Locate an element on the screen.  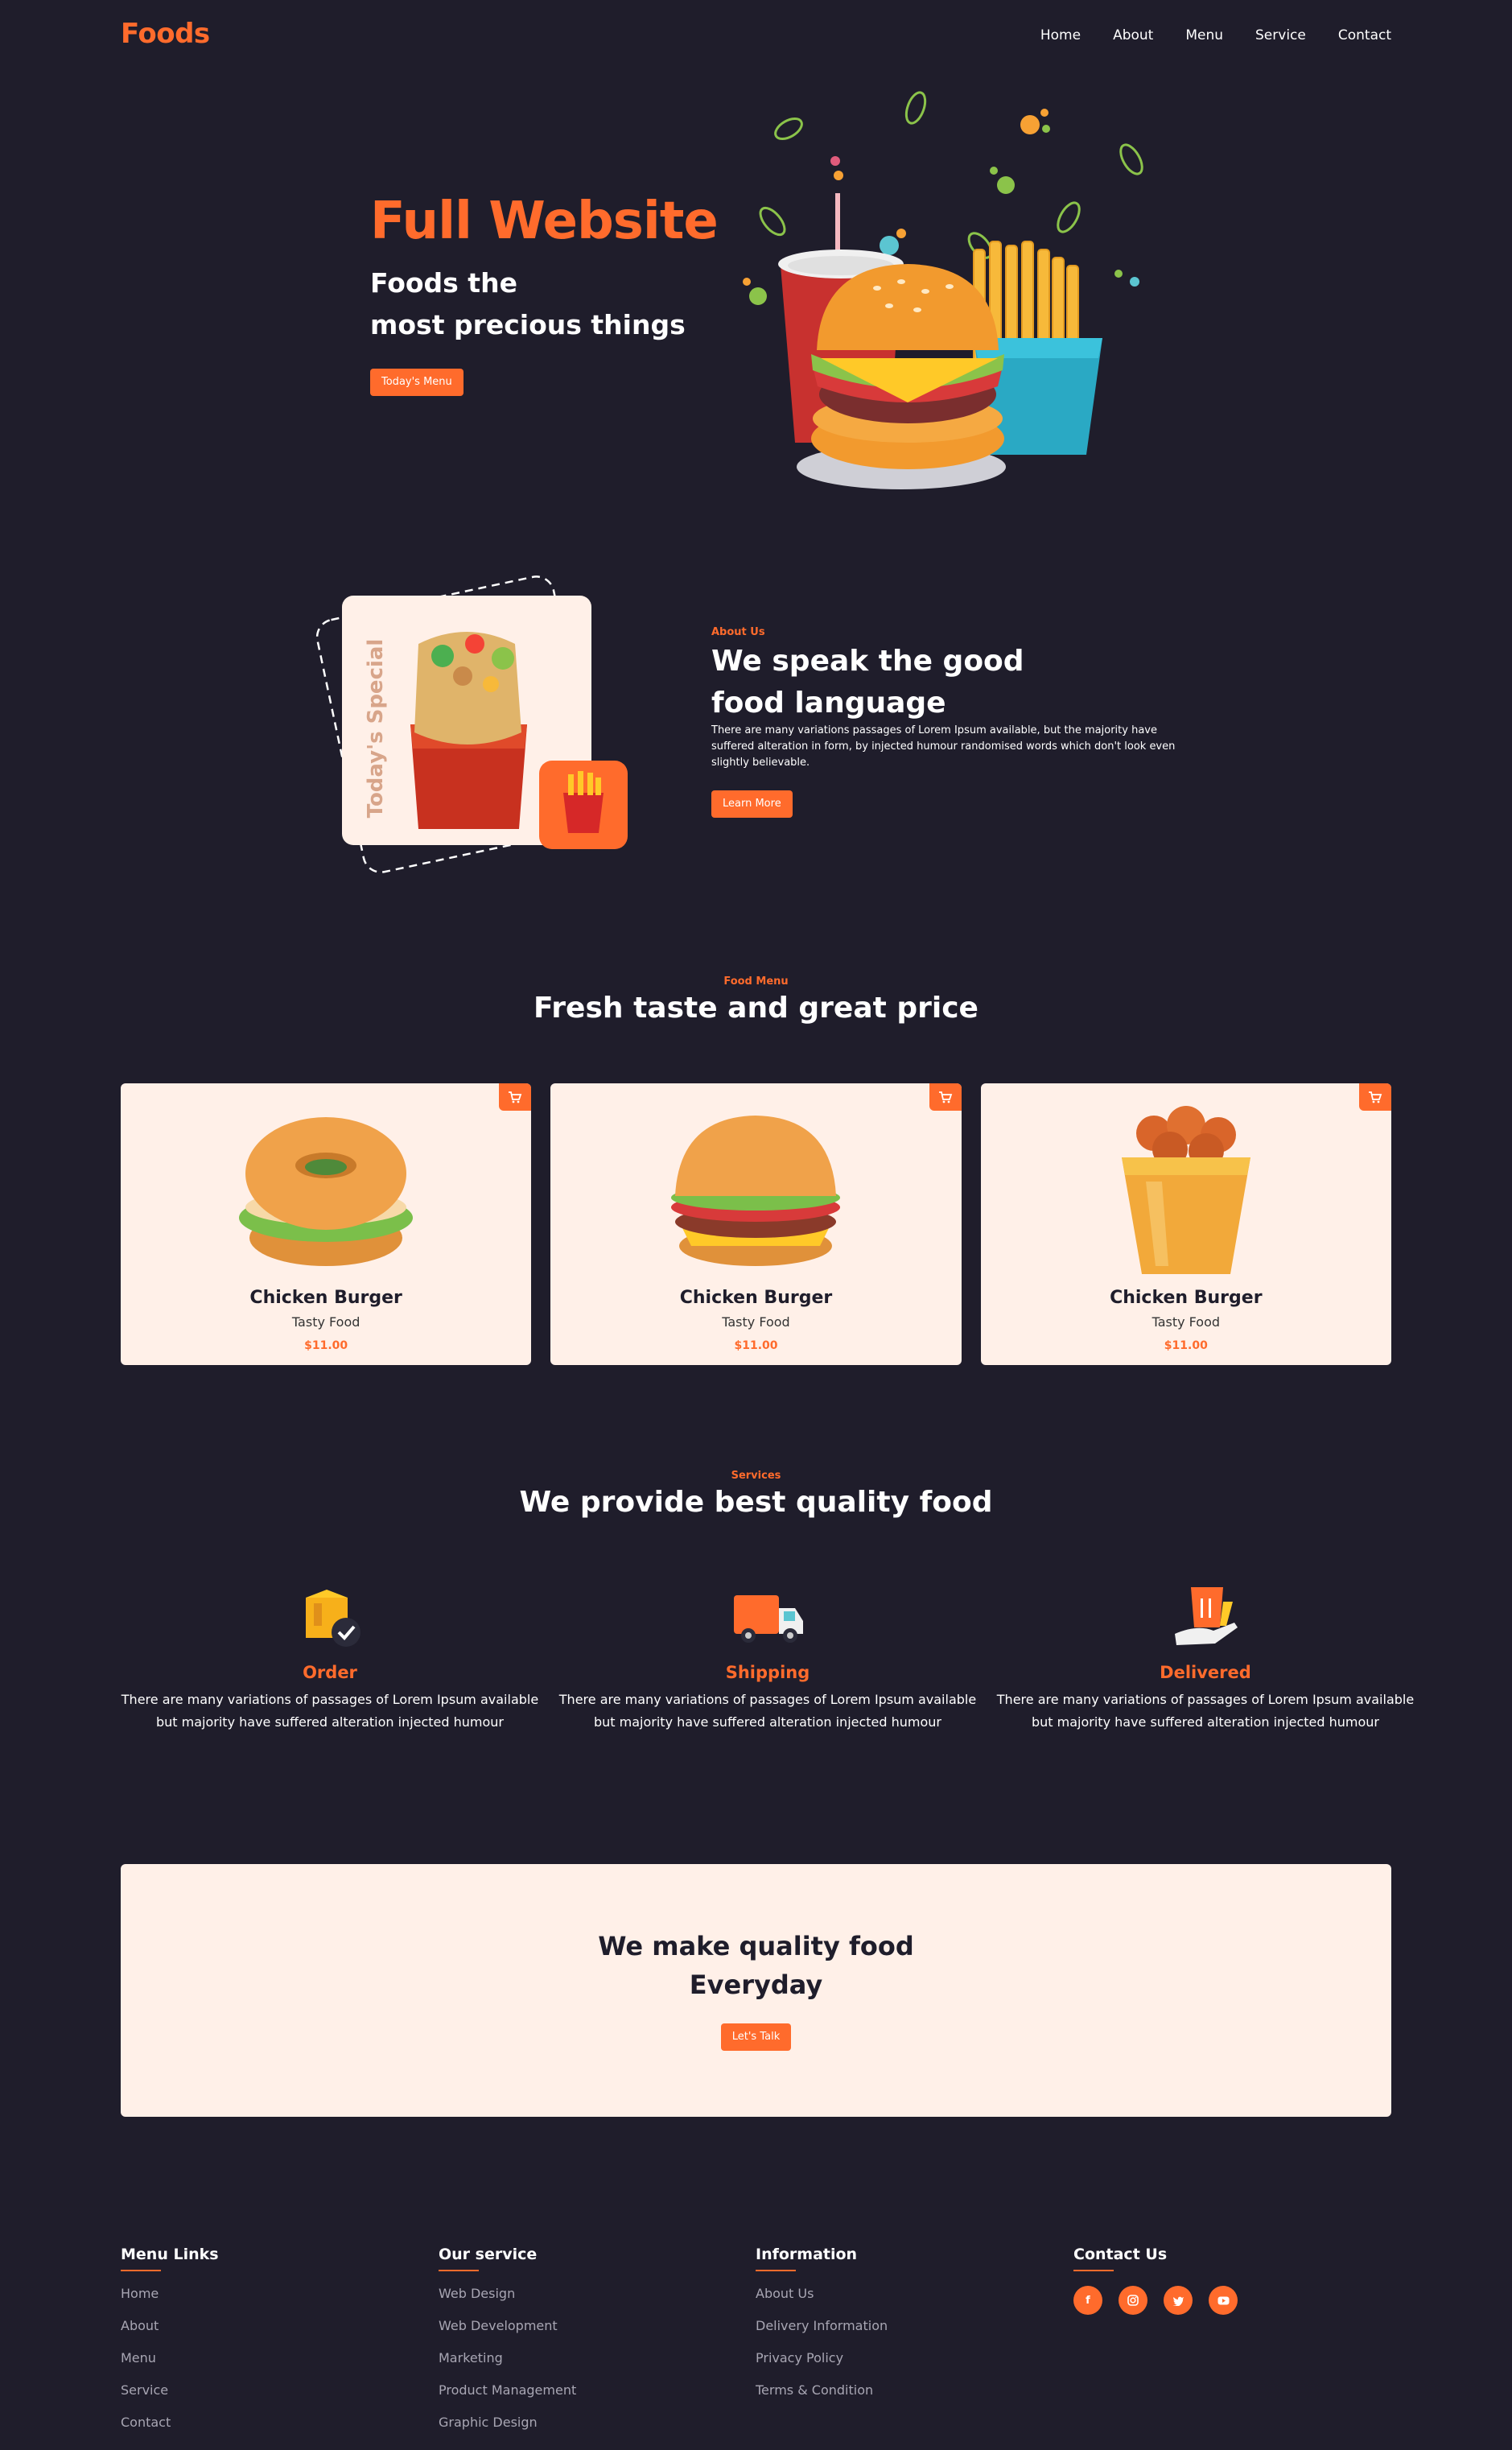
footer-link: About Us is located at coordinates (892, 2294).